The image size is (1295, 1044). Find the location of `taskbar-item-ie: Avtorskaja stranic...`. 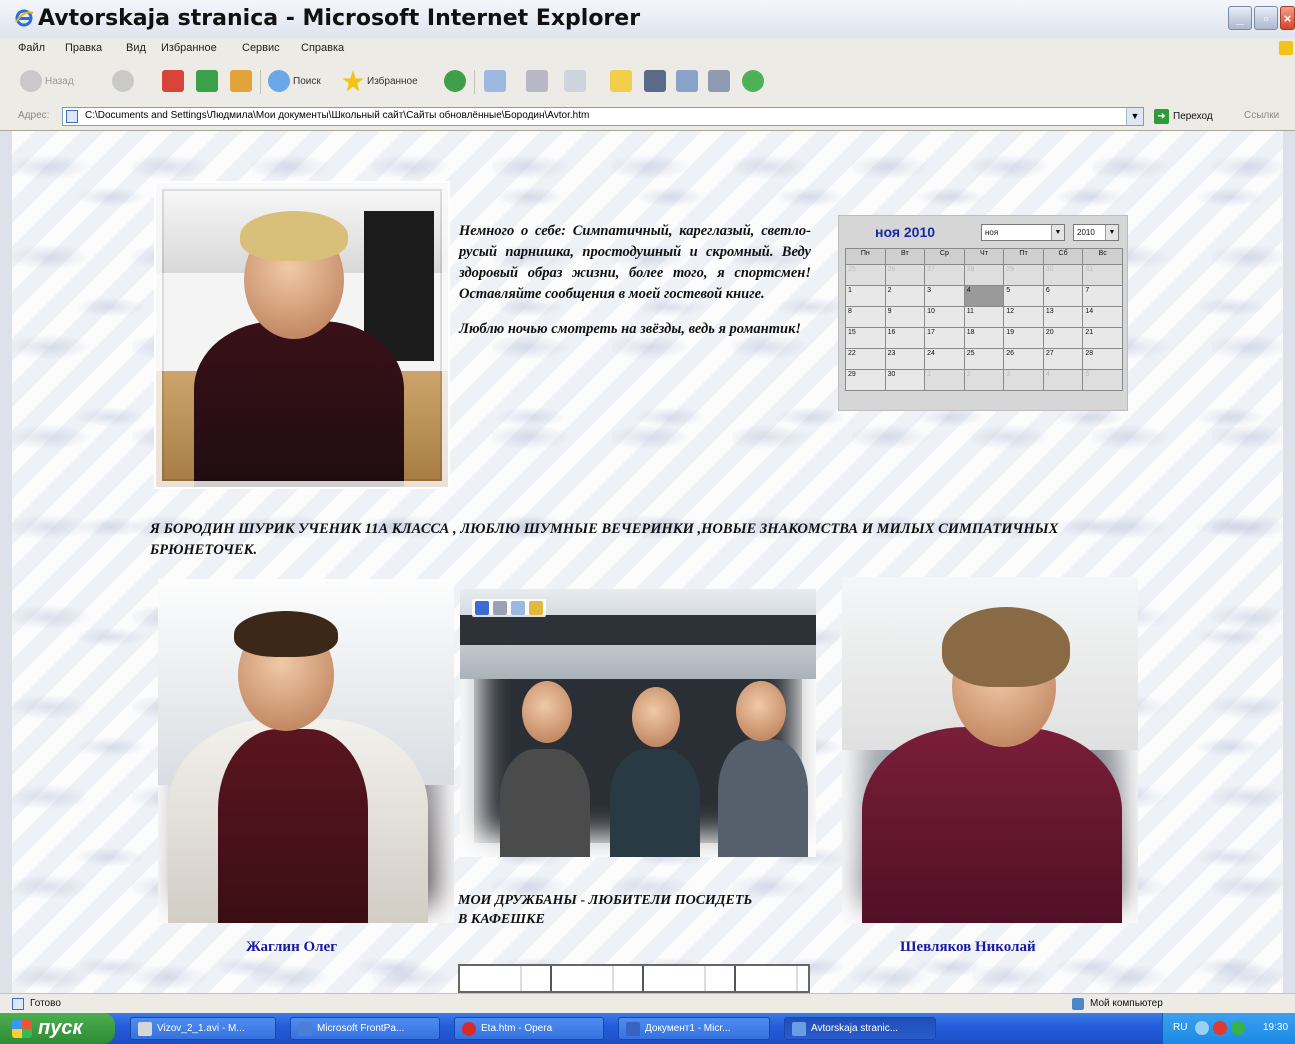

taskbar-item-ie: Avtorskaja stranic... is located at coordinates (860, 1028).